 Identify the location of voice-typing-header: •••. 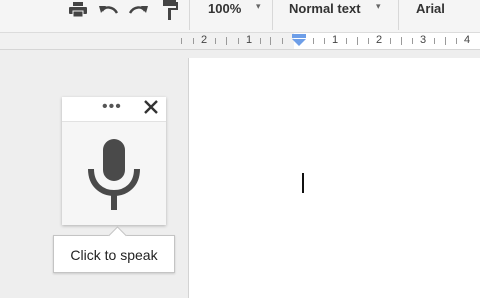
(114, 109).